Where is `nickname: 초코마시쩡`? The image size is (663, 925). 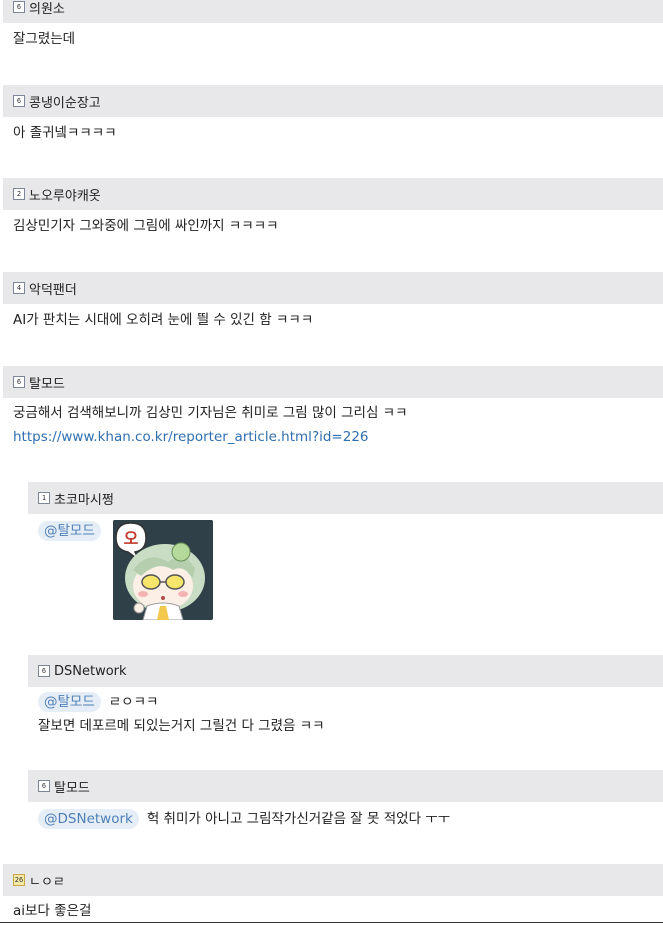
nickname: 초코마시쩡 is located at coordinates (84, 498).